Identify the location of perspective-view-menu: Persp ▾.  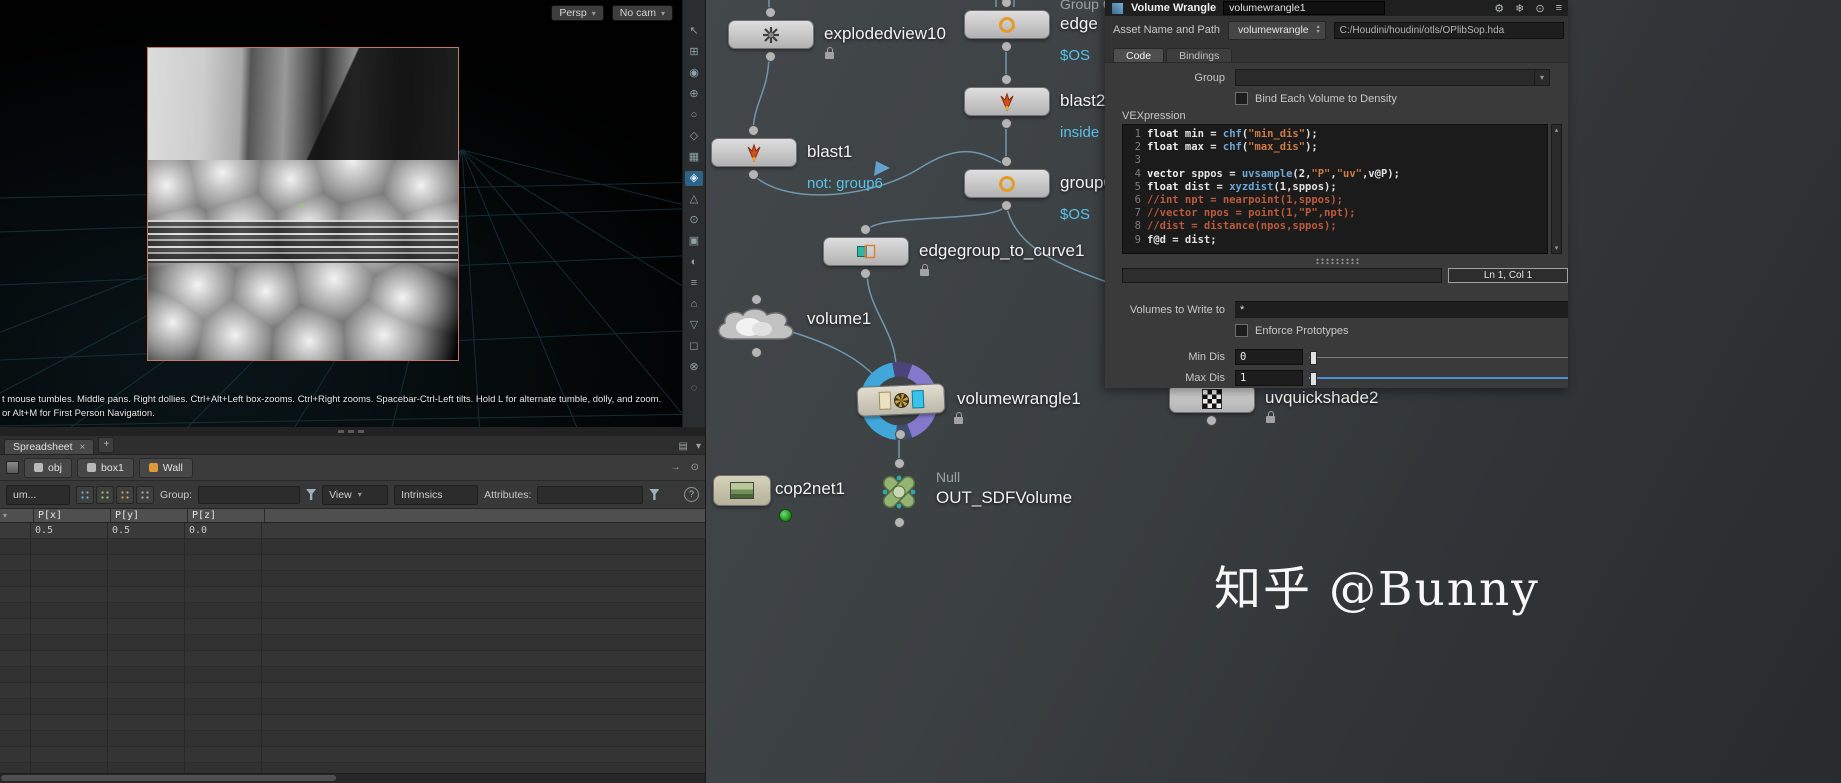
(577, 13).